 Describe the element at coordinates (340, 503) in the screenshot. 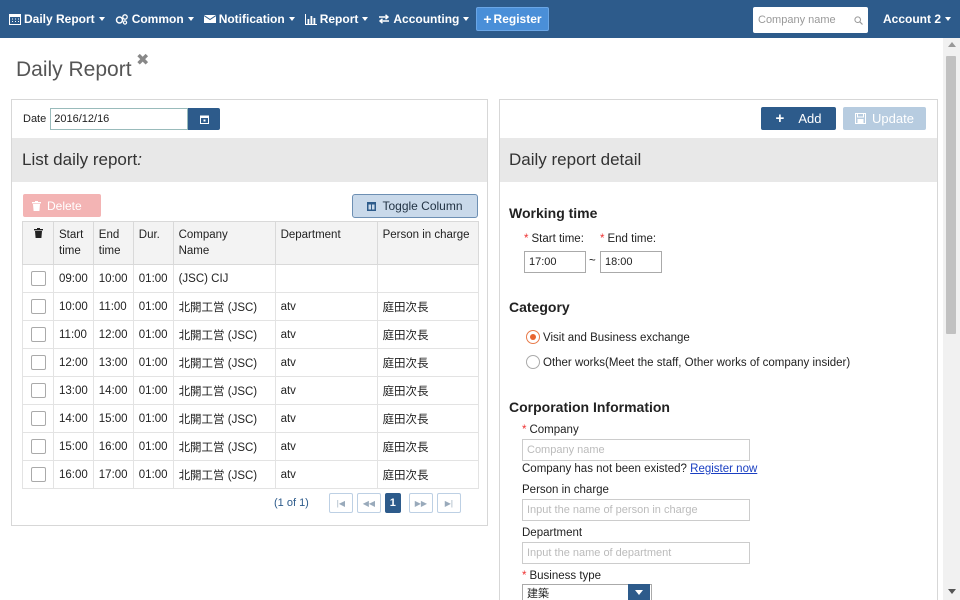

I see `first-page-button: |◀` at that location.